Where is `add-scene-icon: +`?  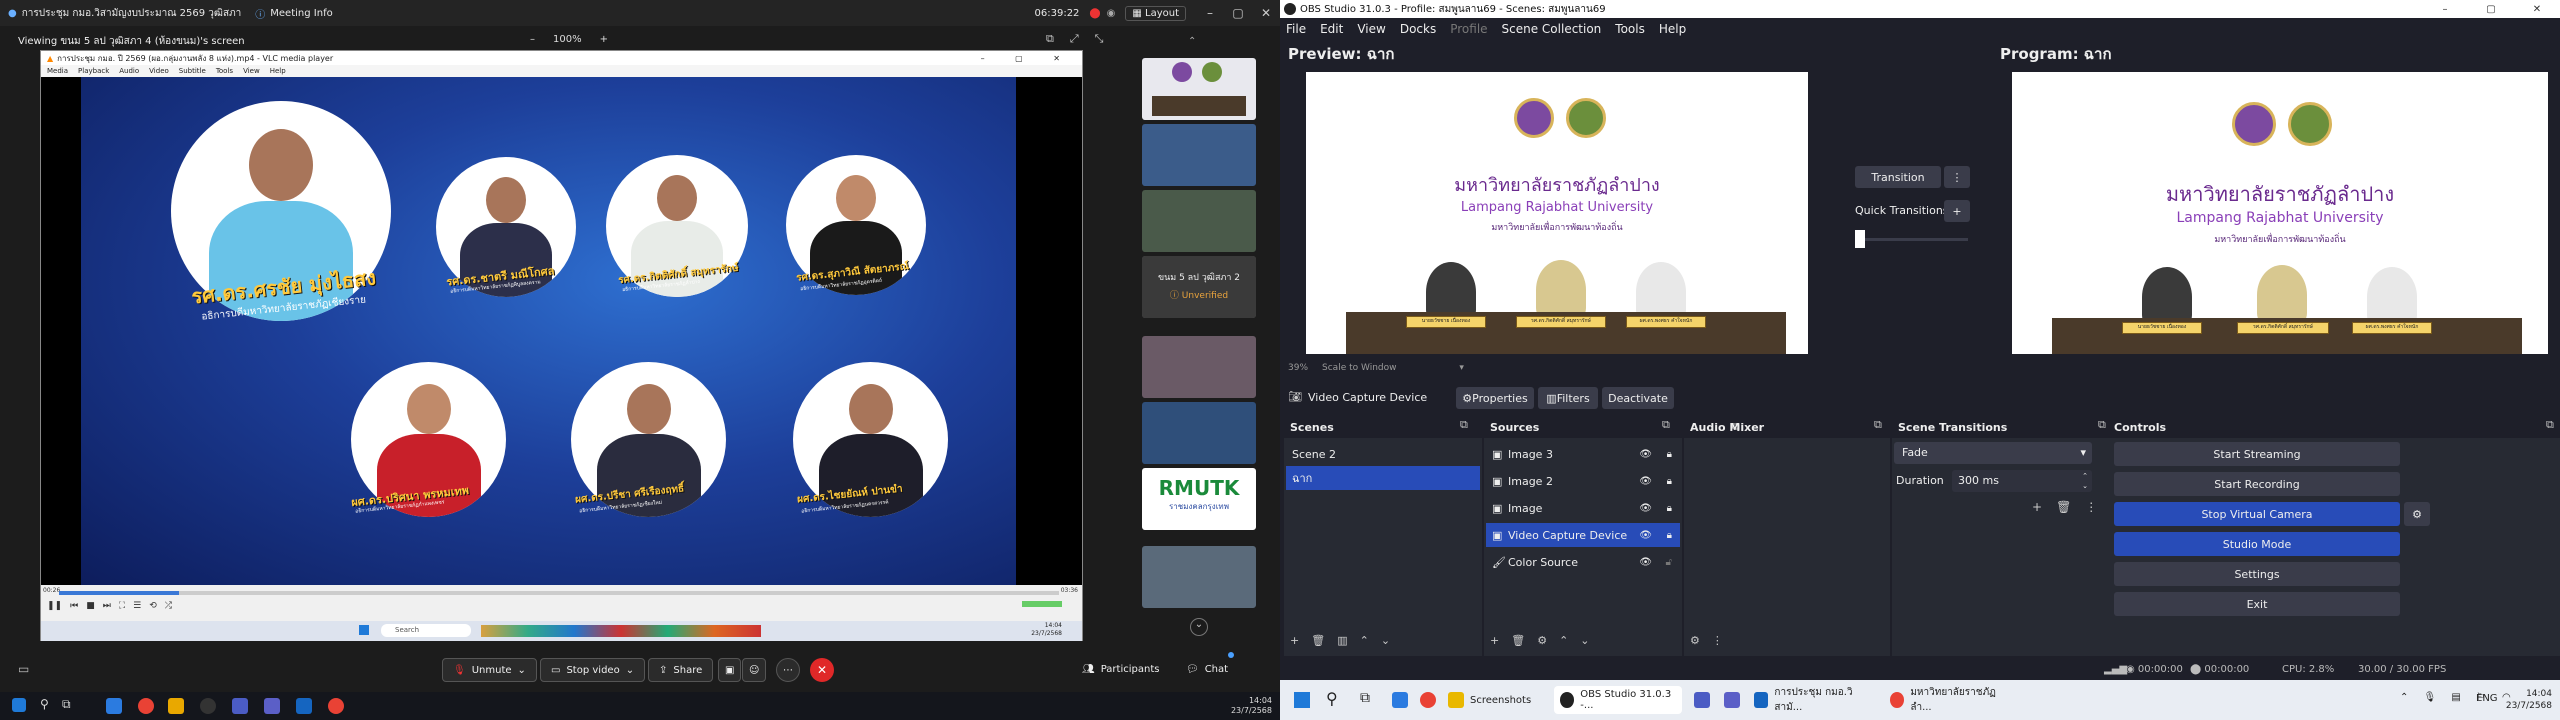 add-scene-icon: + is located at coordinates (1294, 640).